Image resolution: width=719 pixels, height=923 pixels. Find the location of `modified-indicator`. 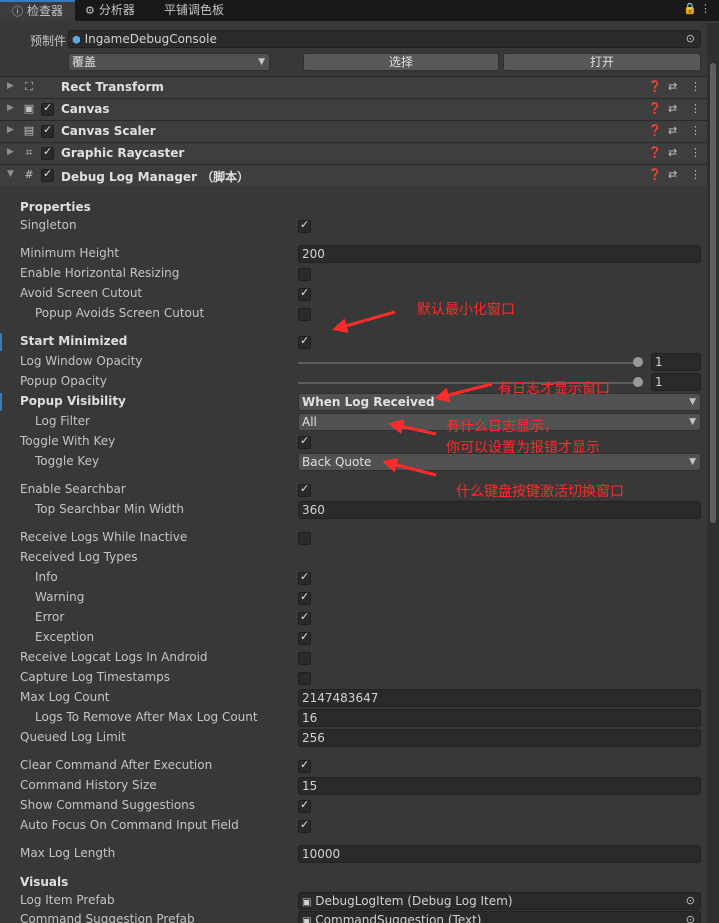

modified-indicator is located at coordinates (1, 342).